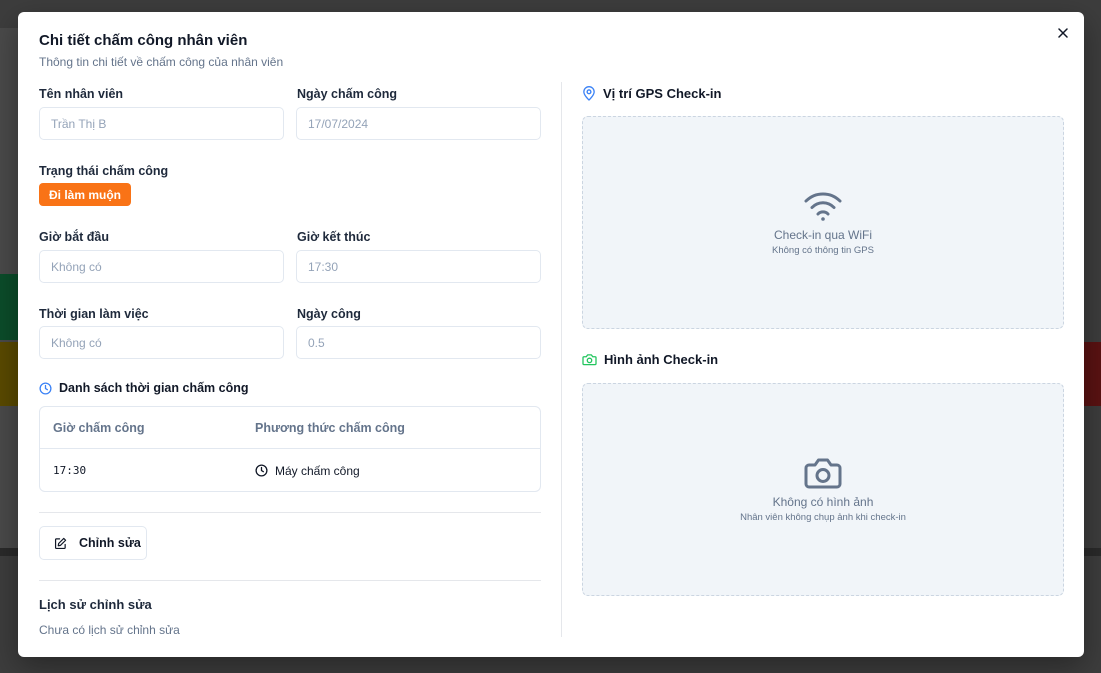  I want to click on table-row: 17:30 Máy chấm công, so click(290, 470).